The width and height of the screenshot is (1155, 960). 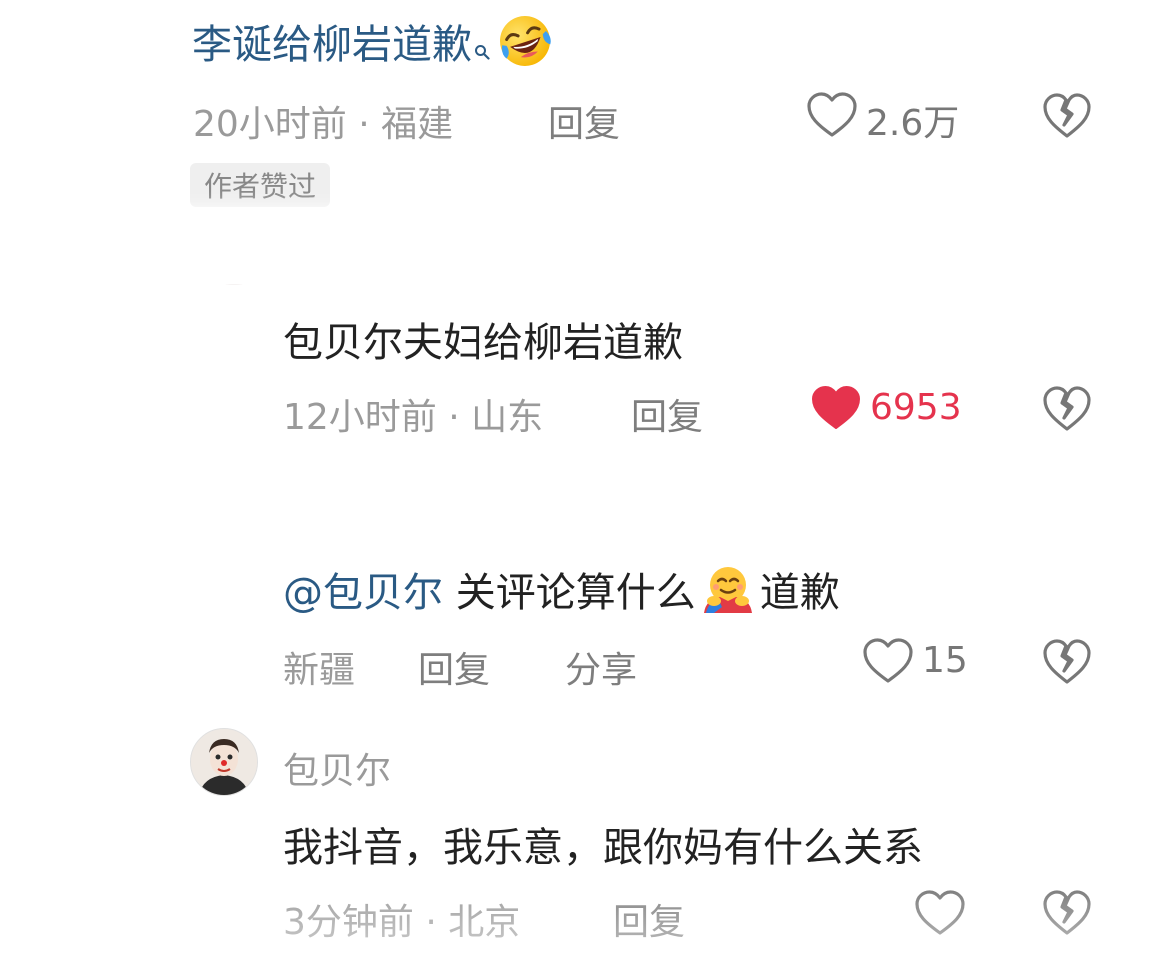 What do you see at coordinates (319, 670) in the screenshot?
I see `comment-3-meta: 新疆` at bounding box center [319, 670].